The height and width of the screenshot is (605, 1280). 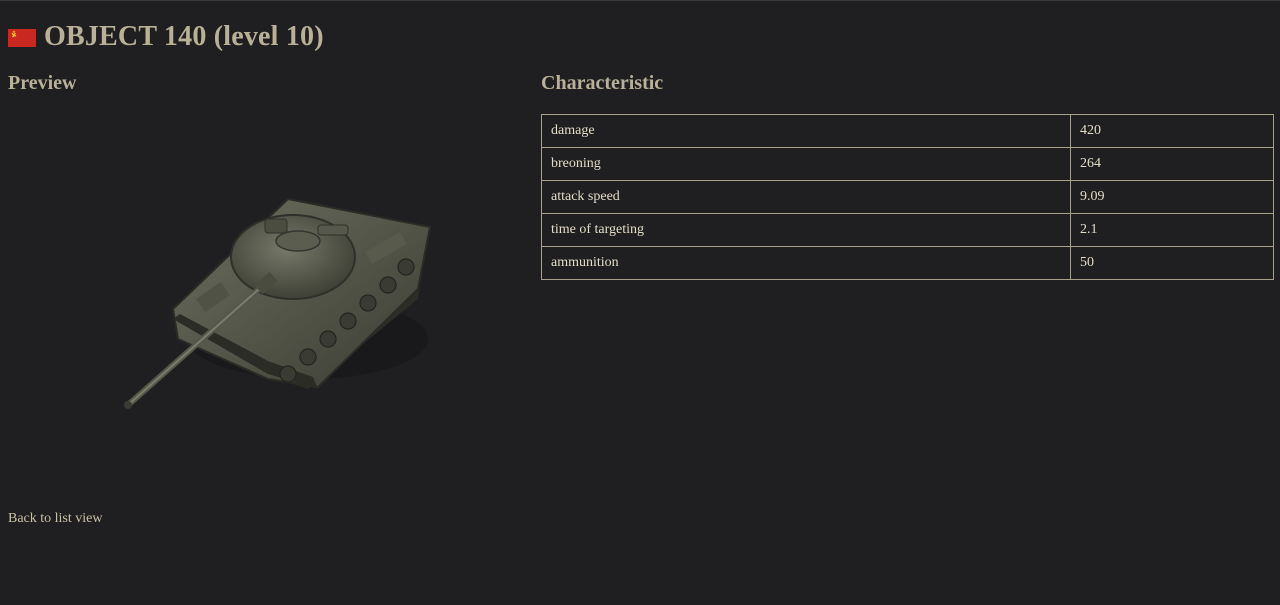 What do you see at coordinates (602, 83) in the screenshot?
I see `characteristic-heading: Characteristic` at bounding box center [602, 83].